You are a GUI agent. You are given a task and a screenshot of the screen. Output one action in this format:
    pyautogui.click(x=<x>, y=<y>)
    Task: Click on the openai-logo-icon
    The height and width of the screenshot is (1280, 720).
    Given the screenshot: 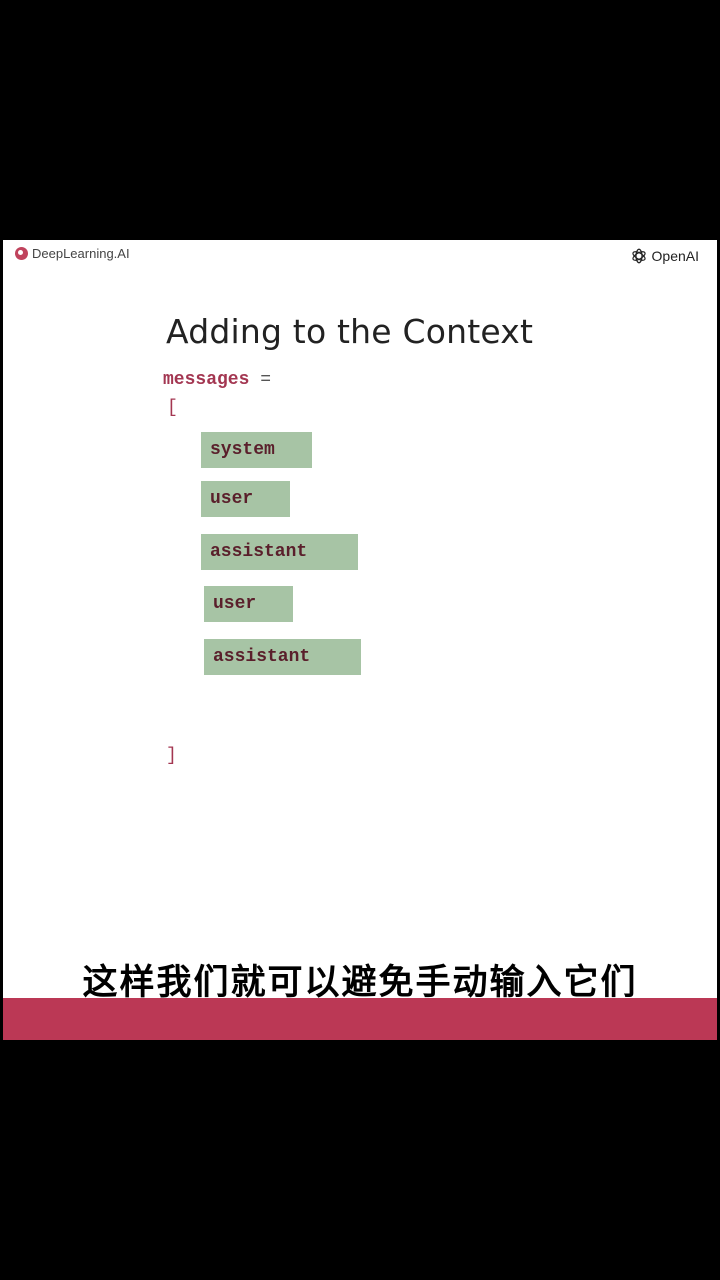 What is the action you would take?
    pyautogui.click(x=638, y=256)
    